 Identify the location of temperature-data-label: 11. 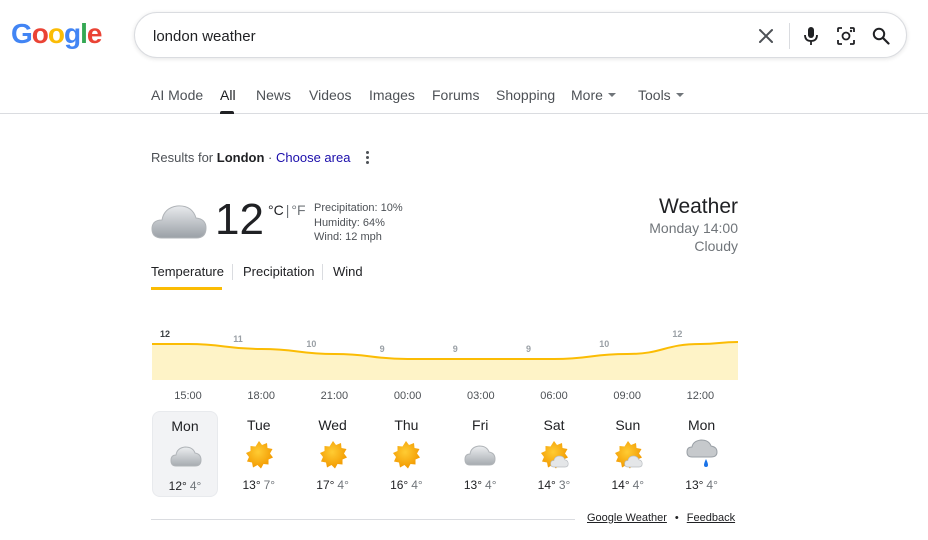
(238, 339).